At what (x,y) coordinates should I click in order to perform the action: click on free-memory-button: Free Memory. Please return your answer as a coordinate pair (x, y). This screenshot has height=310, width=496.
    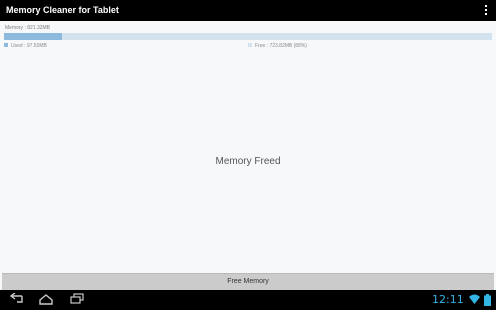
    Looking at the image, I should click on (248, 281).